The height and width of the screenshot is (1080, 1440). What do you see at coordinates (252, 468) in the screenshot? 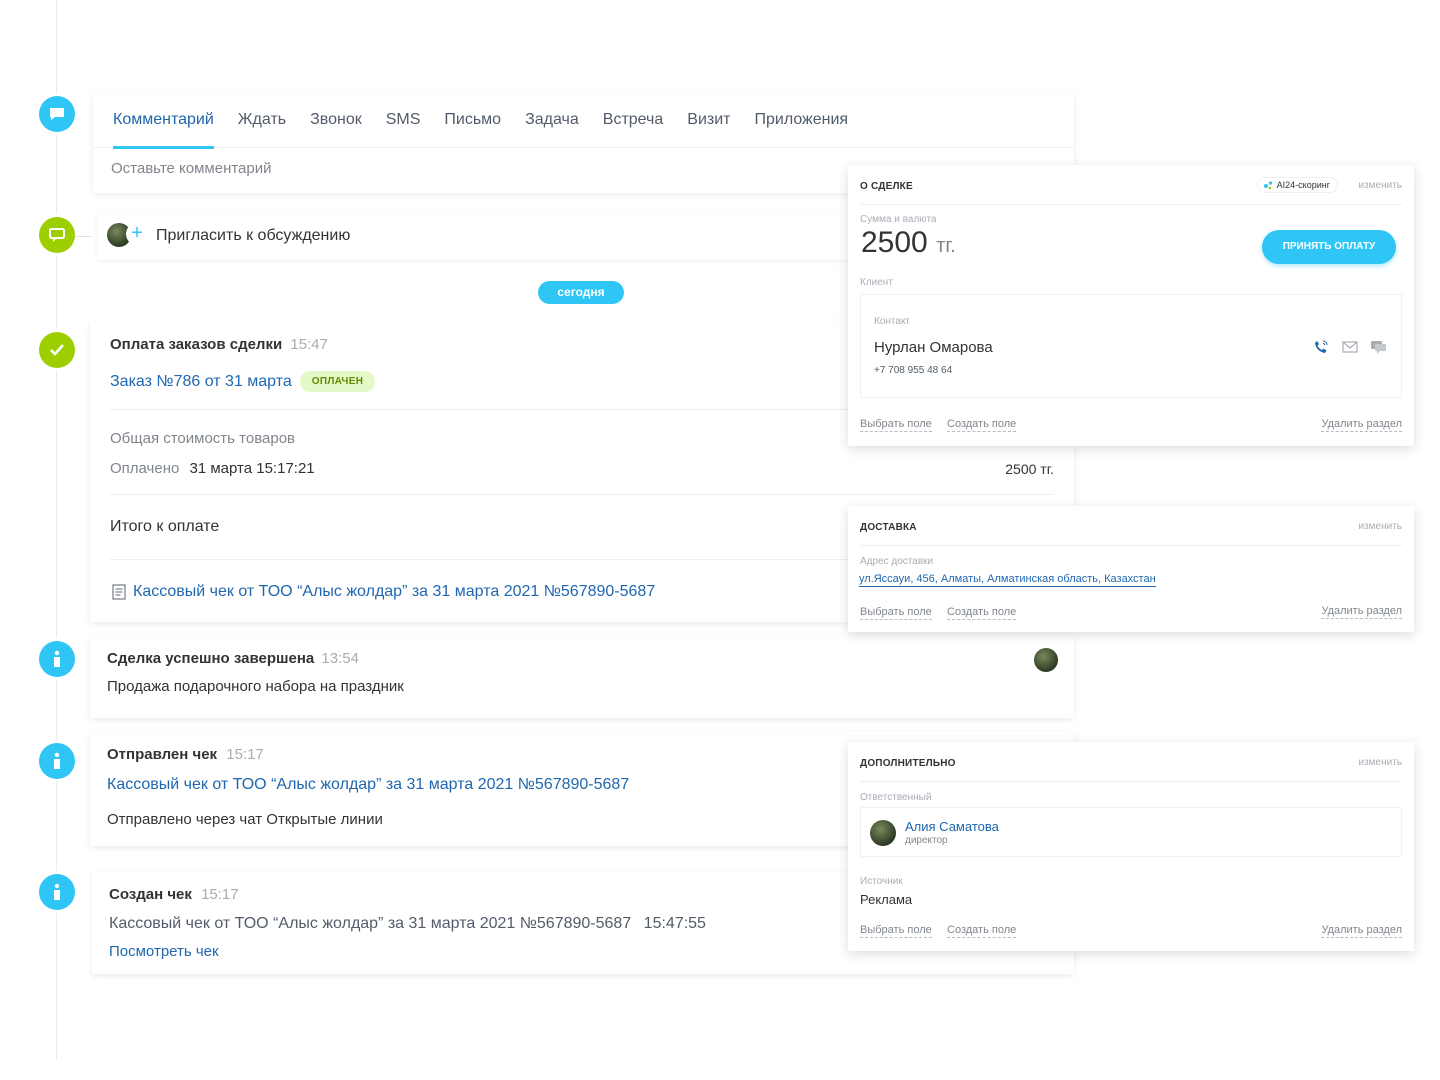
I see `paid-datetime: 31 марта 15:17:21` at bounding box center [252, 468].